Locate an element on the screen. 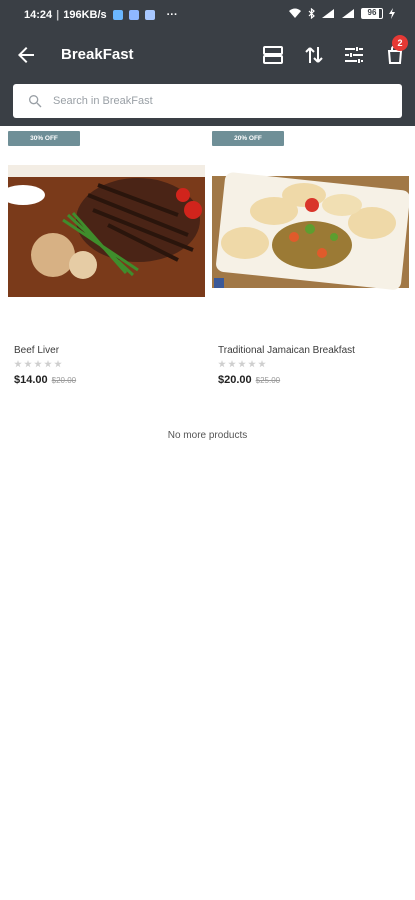 The image size is (415, 900). page-title: BreakFast is located at coordinates (97, 54).